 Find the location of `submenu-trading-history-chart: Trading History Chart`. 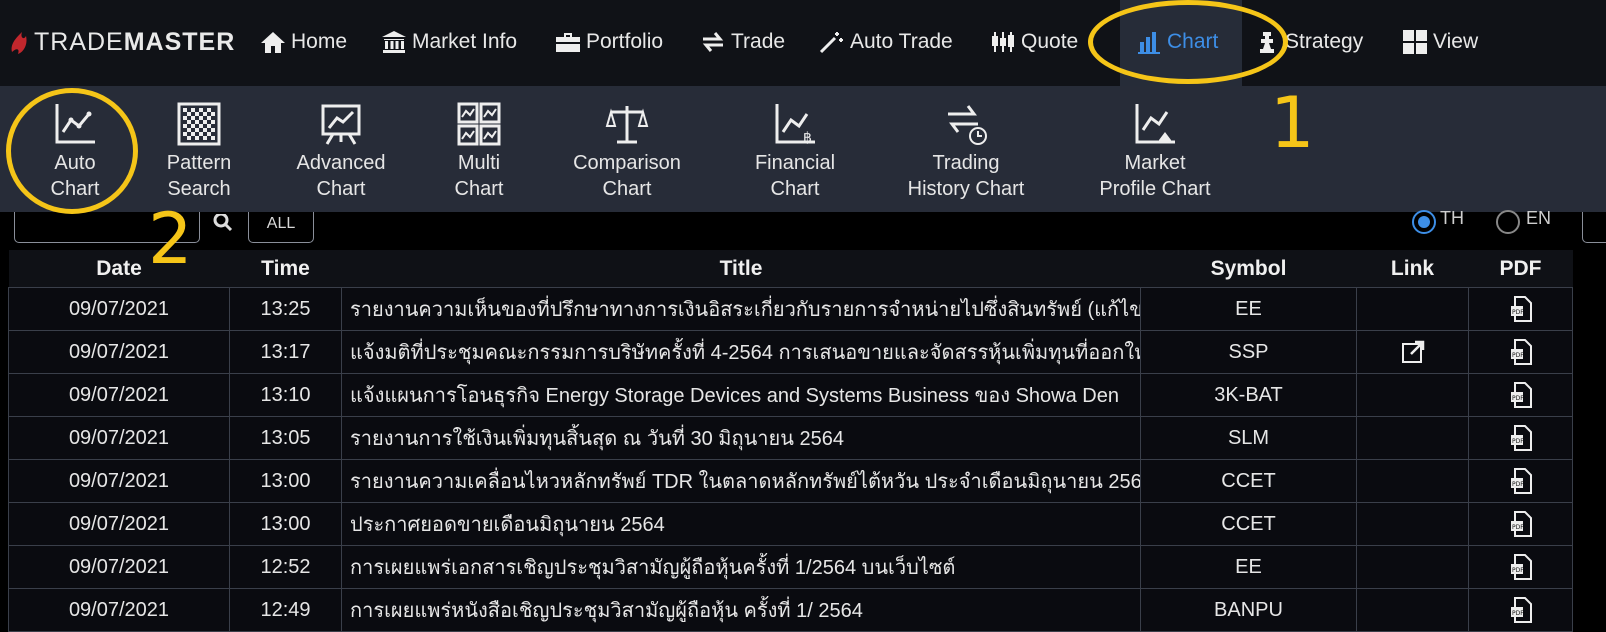

submenu-trading-history-chart: Trading History Chart is located at coordinates (966, 152).